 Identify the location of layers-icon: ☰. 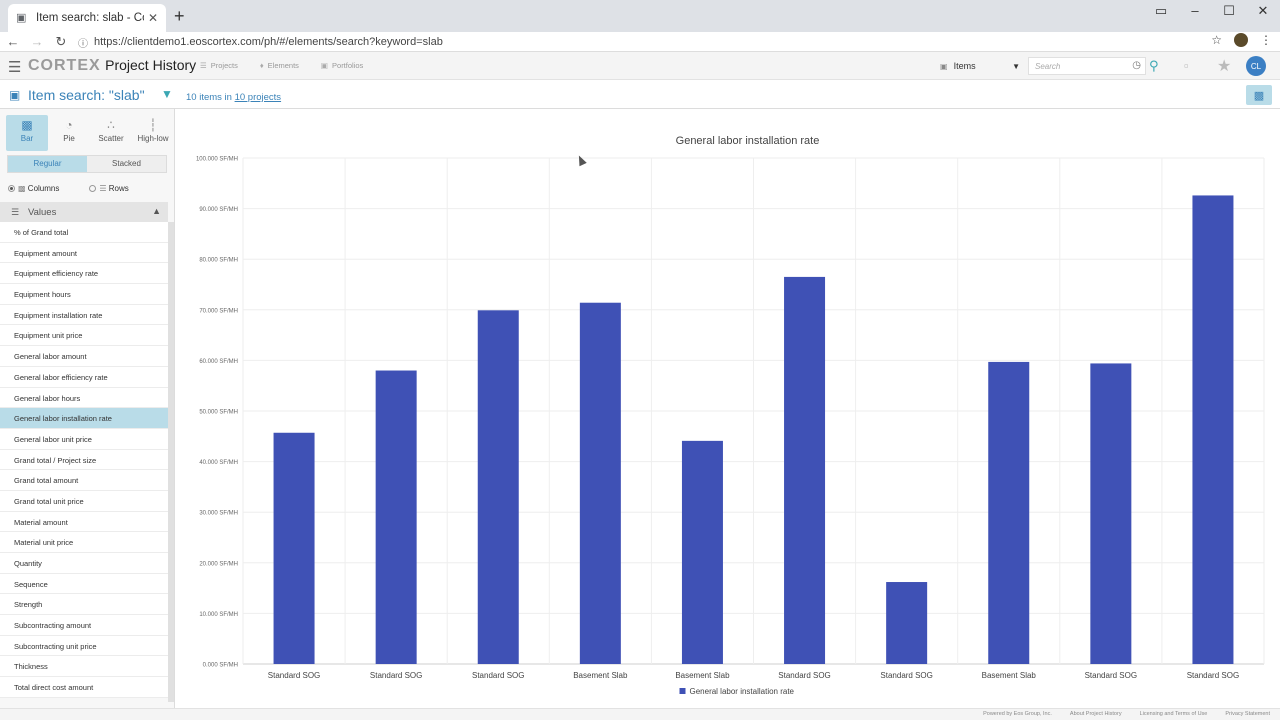
(203, 65).